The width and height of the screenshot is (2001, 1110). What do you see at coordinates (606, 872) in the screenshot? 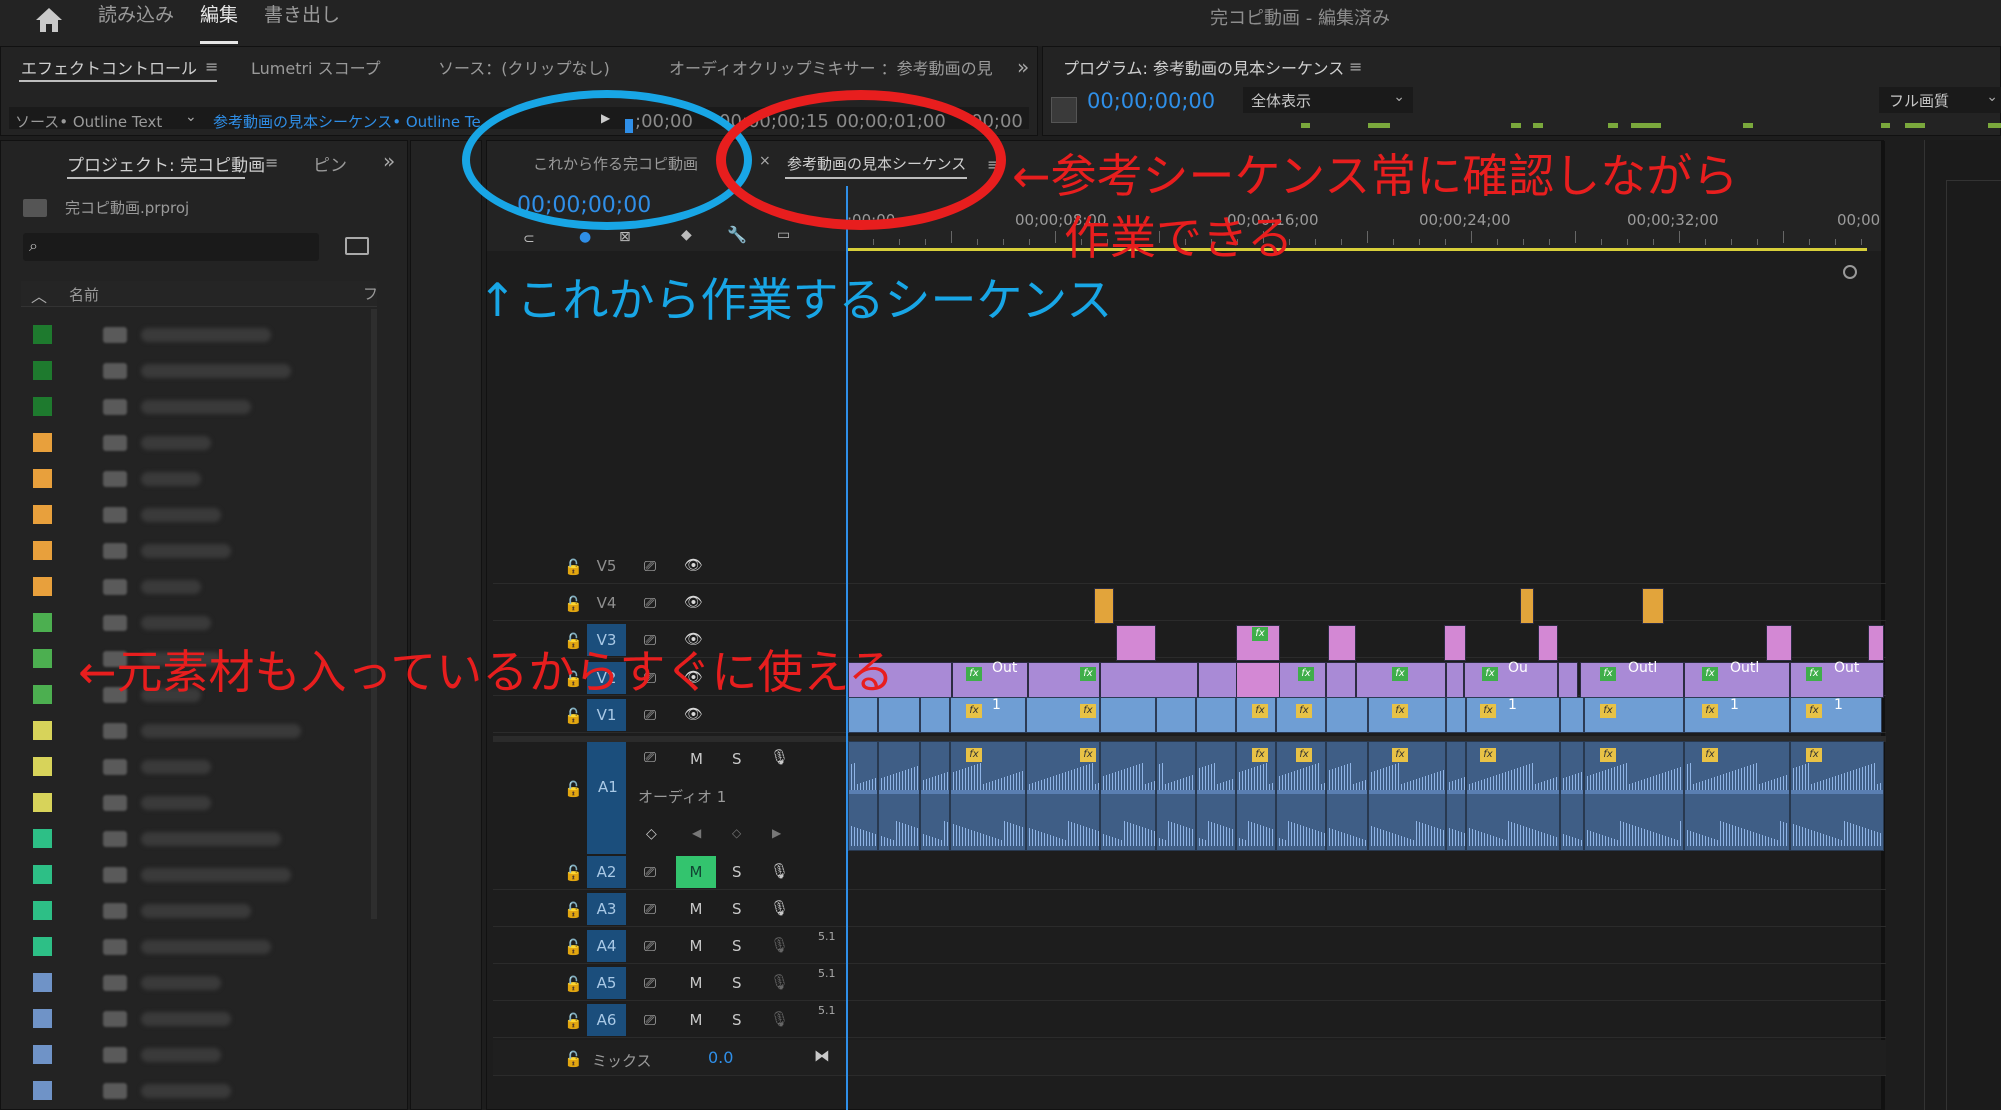
I see `track-label-a2: A2` at bounding box center [606, 872].